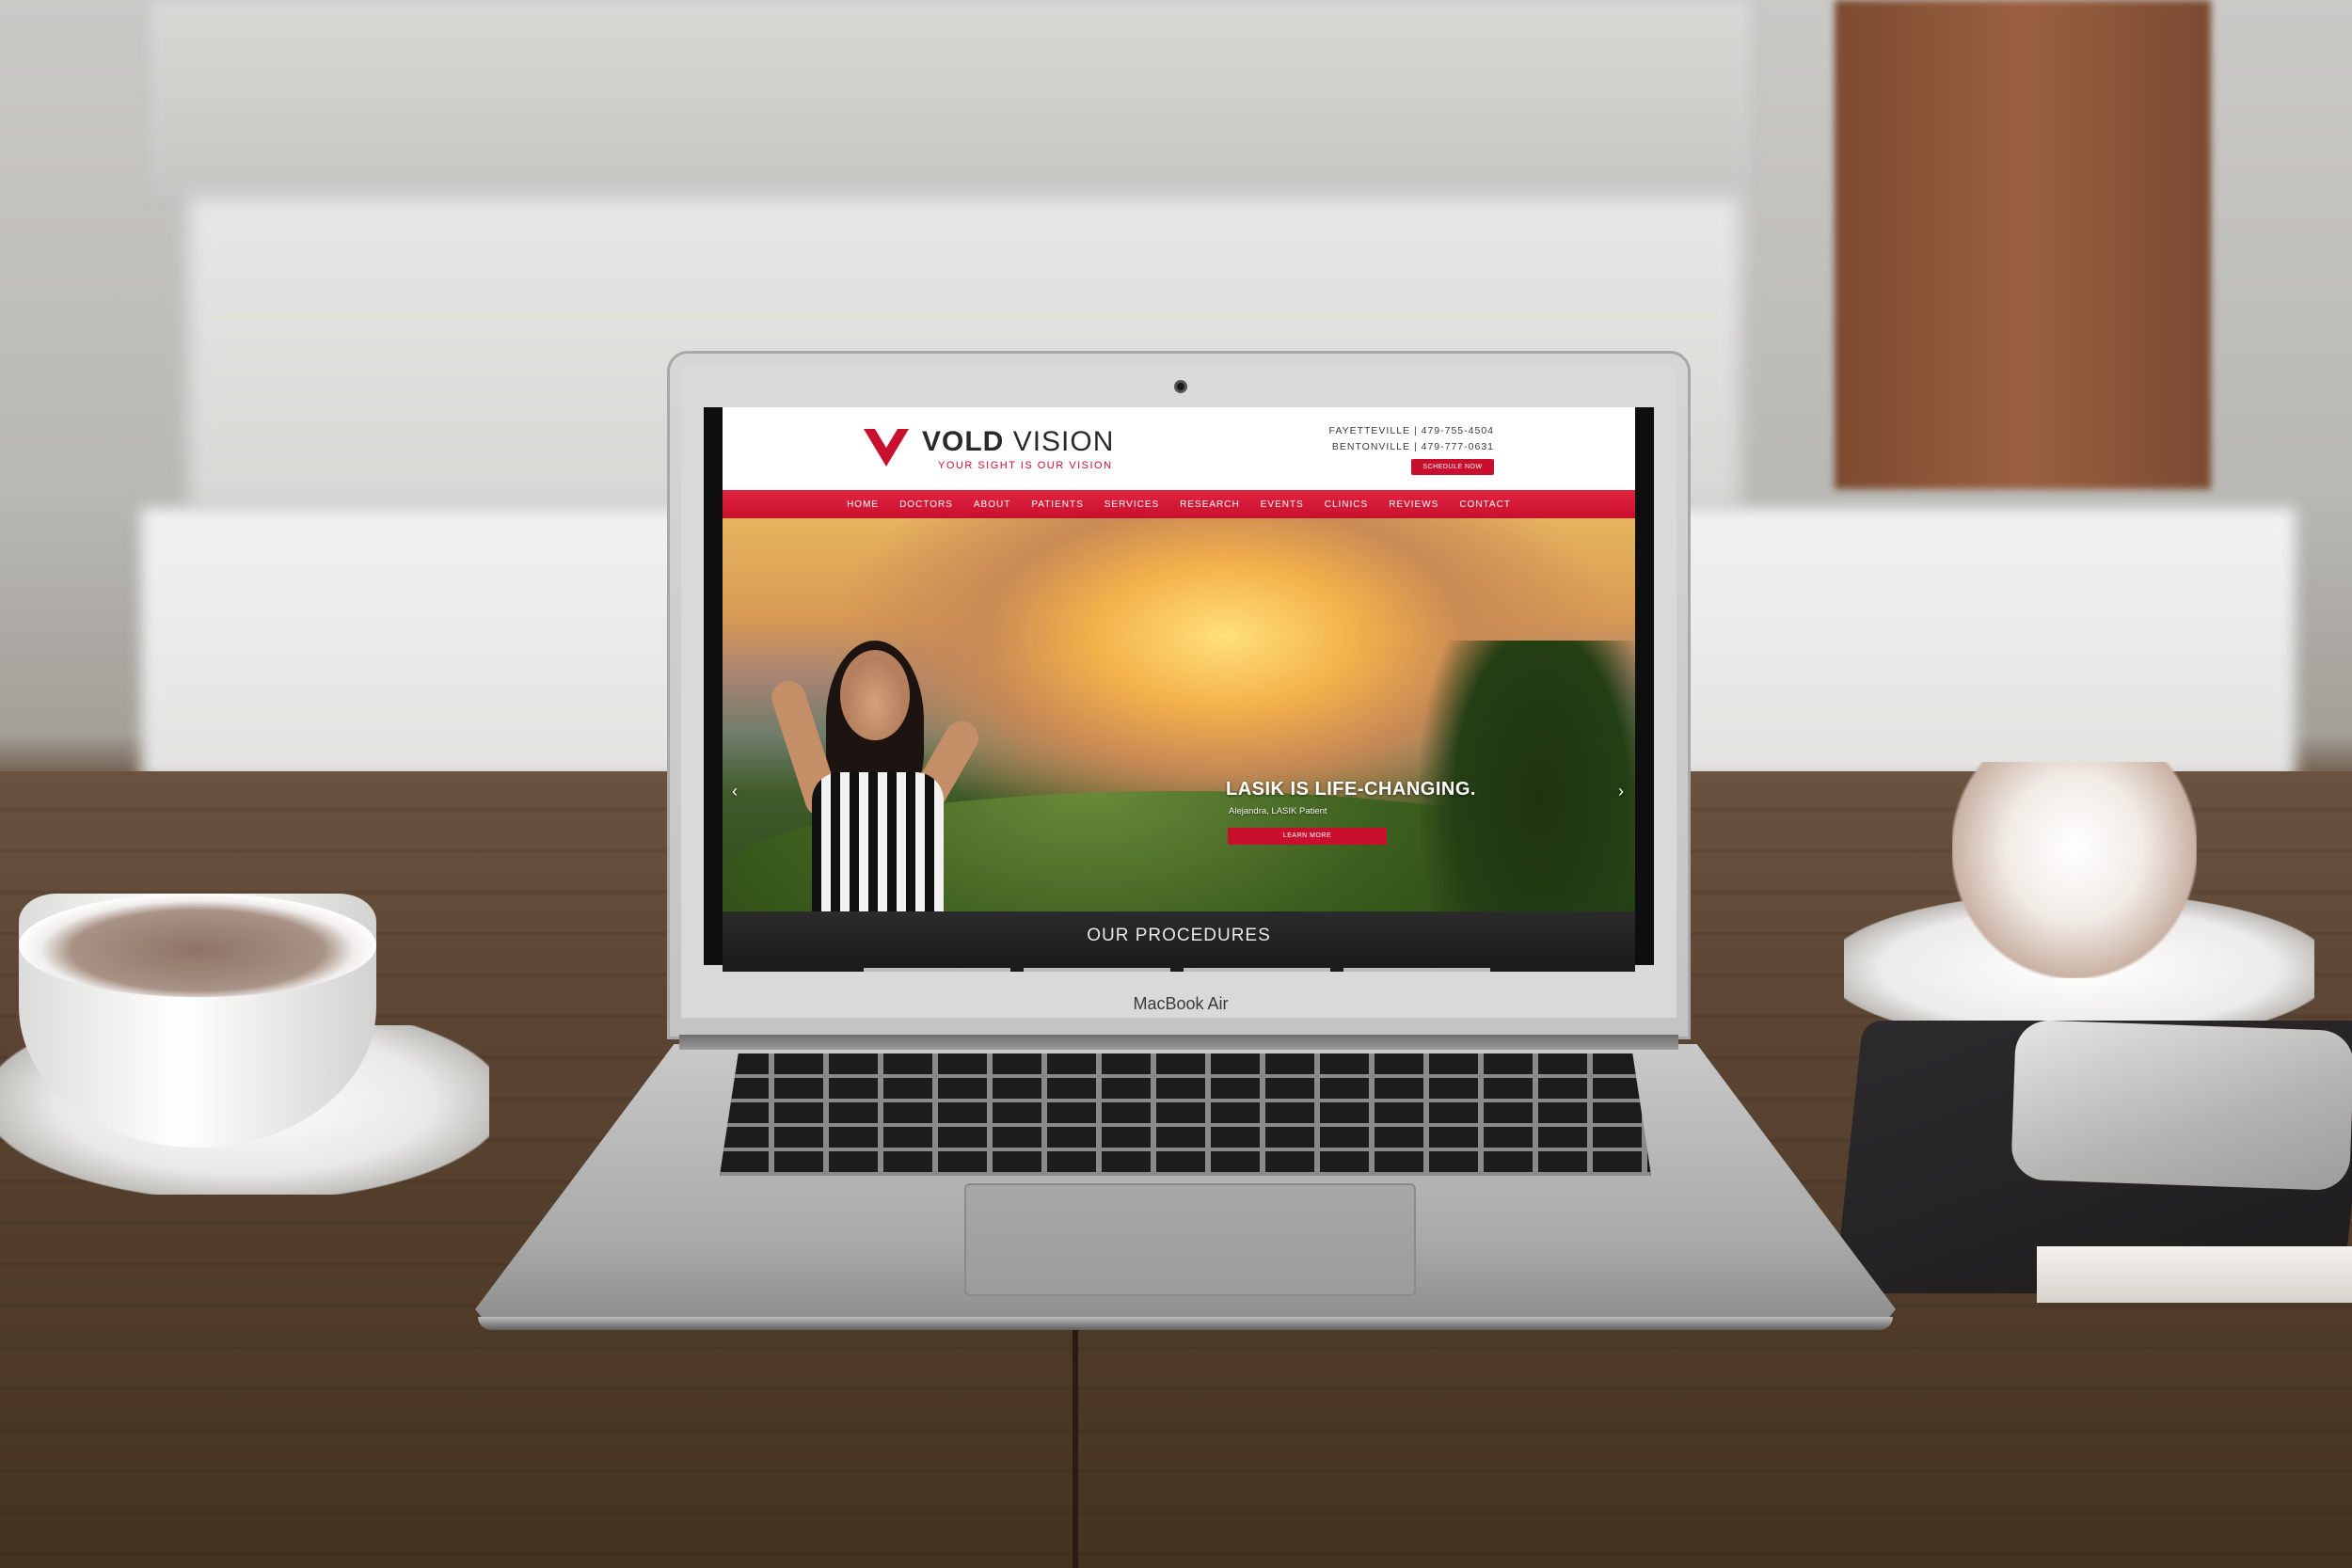  Describe the element at coordinates (1371, 446) in the screenshot. I see `location-city: BENTONVILLE` at that location.